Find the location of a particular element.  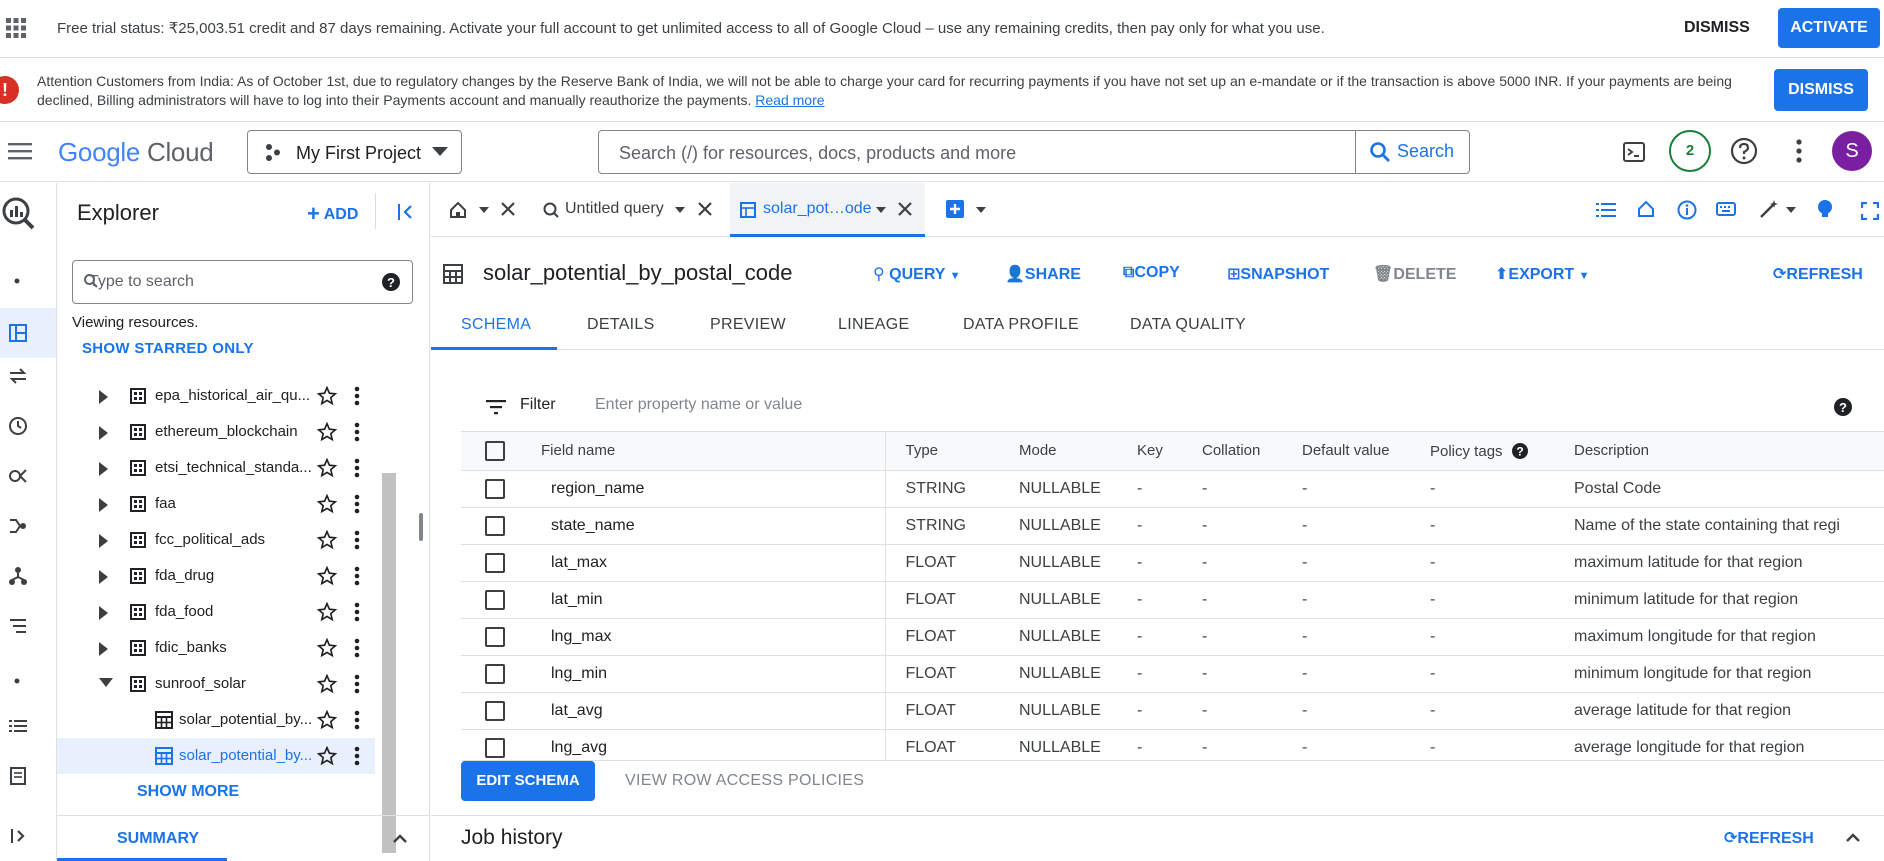

summary-tab: SUMMARY is located at coordinates (158, 839).